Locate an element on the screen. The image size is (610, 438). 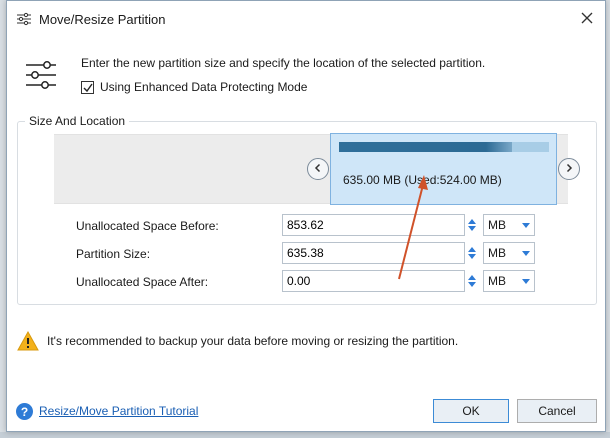
cancel-label: Cancel is located at coordinates (557, 411).